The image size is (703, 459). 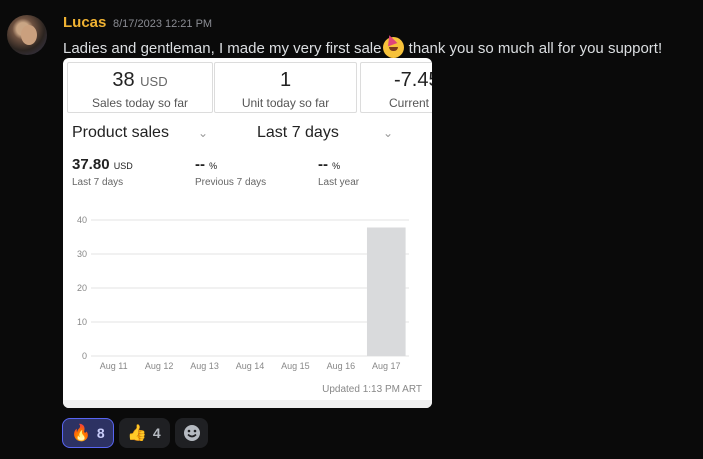 I want to click on stat-value: -7.45, so click(x=413, y=80).